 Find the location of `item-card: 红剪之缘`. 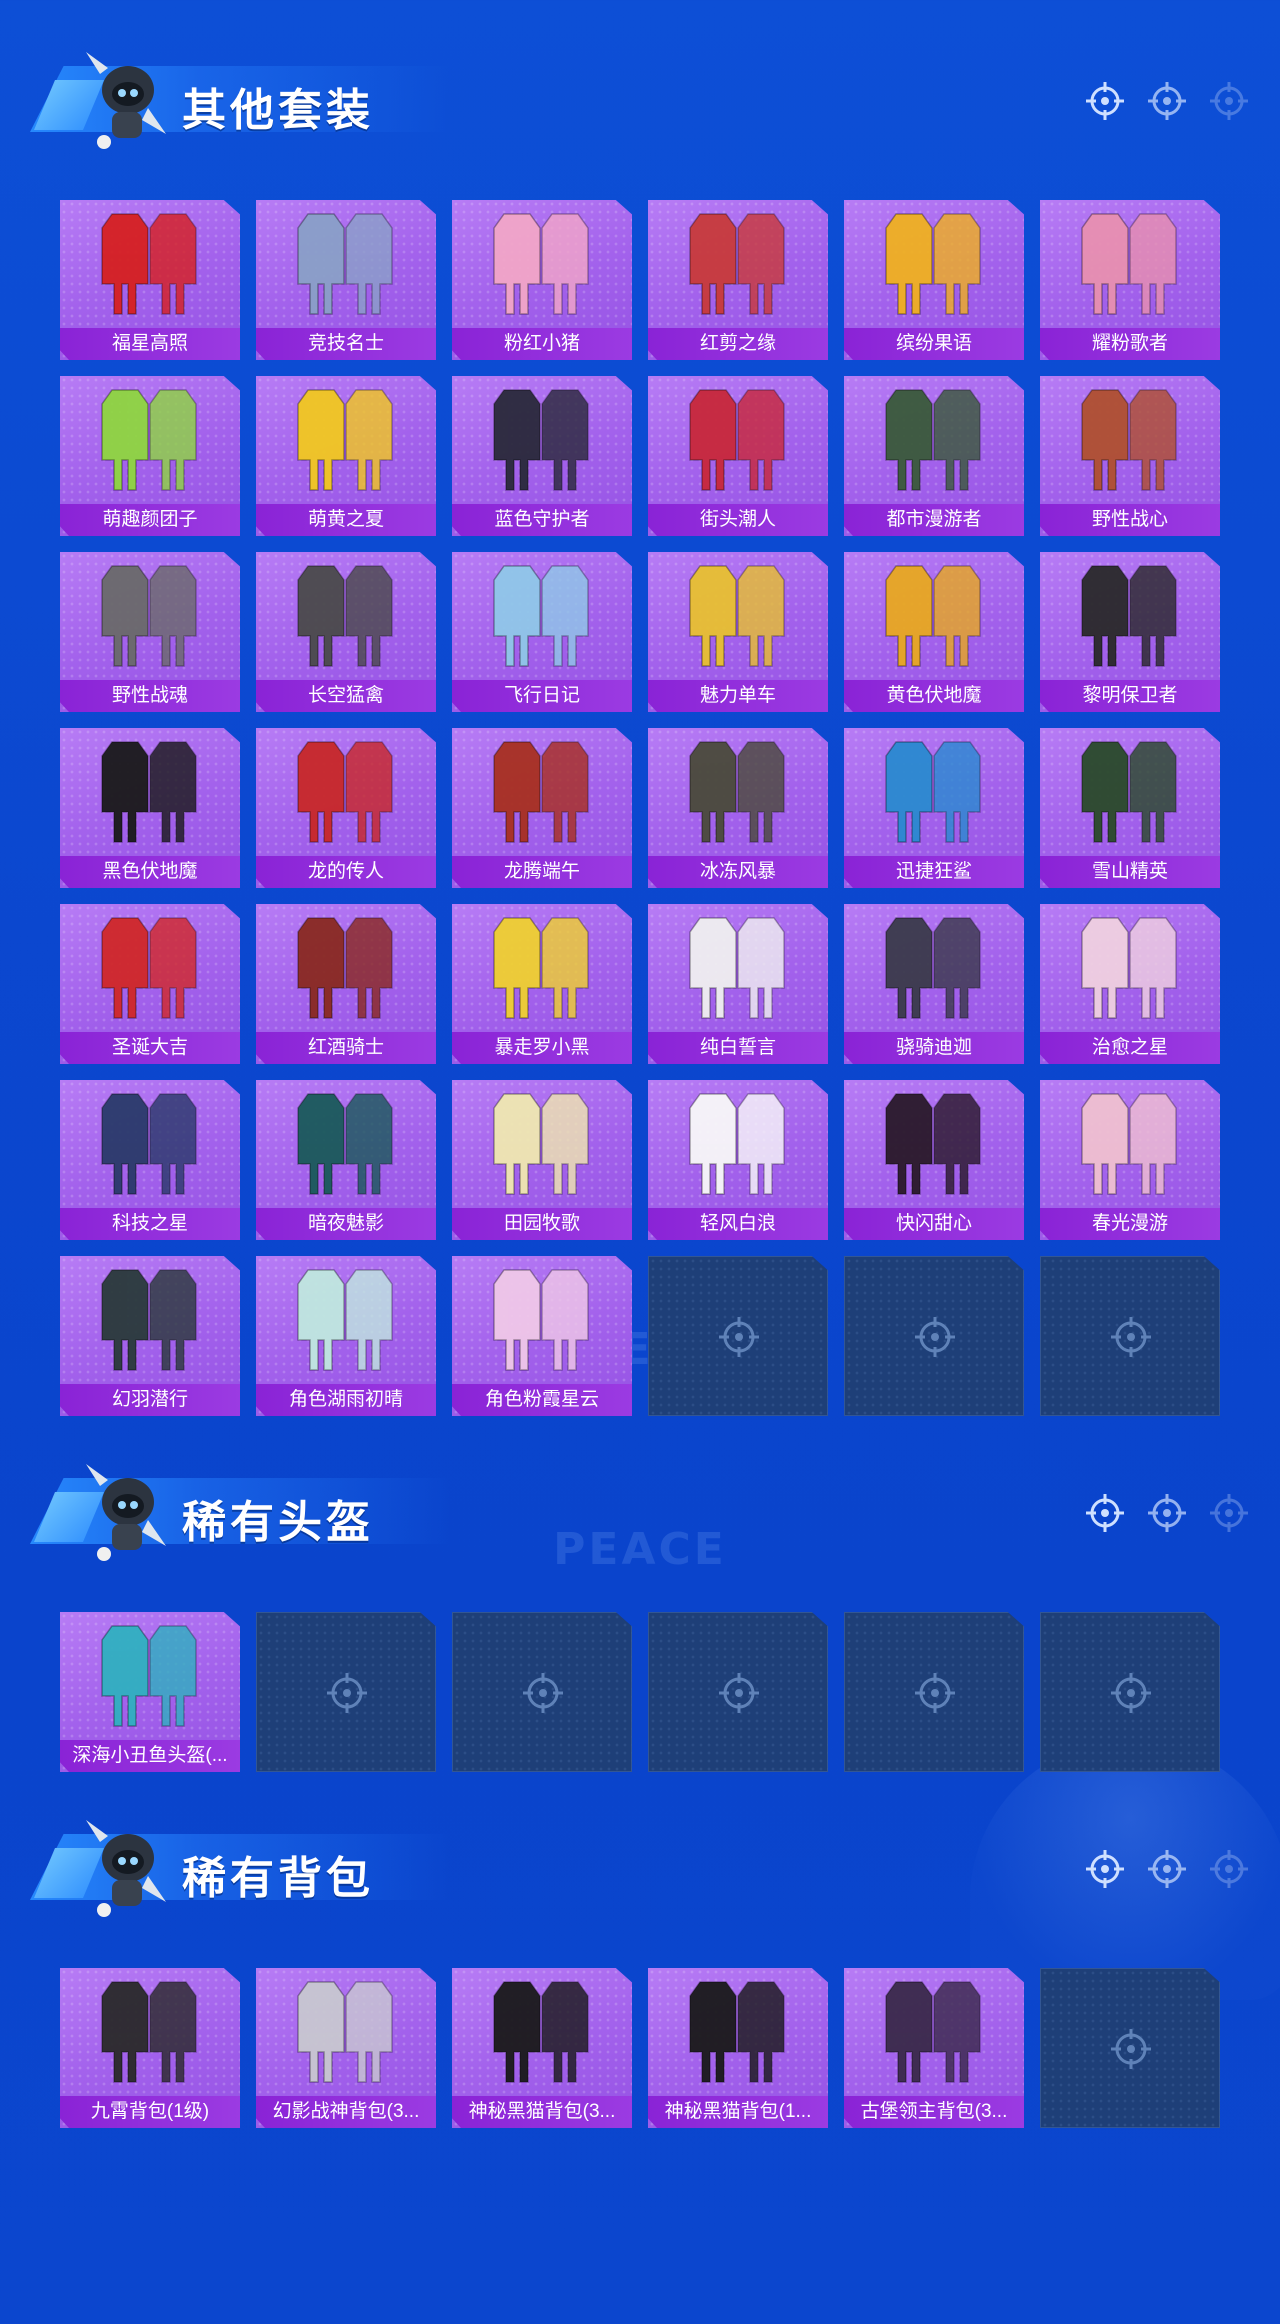

item-card: 红剪之缘 is located at coordinates (738, 280).